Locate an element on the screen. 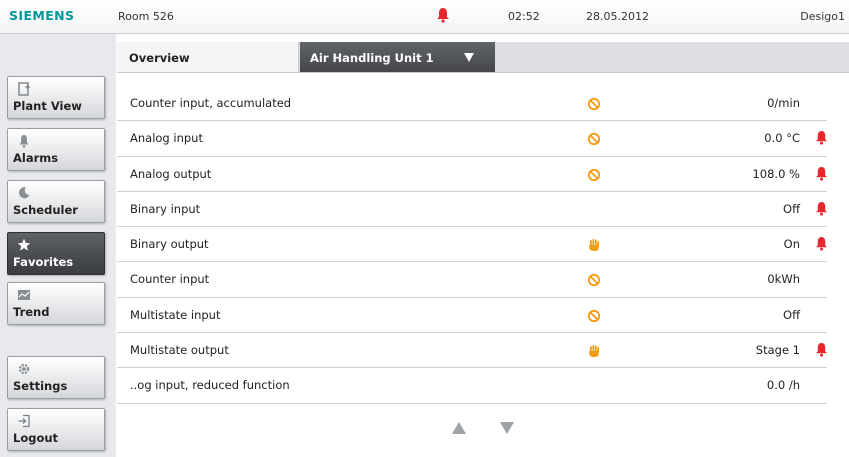  datapoint-row: Analog input 0.0 °C is located at coordinates (472, 139).